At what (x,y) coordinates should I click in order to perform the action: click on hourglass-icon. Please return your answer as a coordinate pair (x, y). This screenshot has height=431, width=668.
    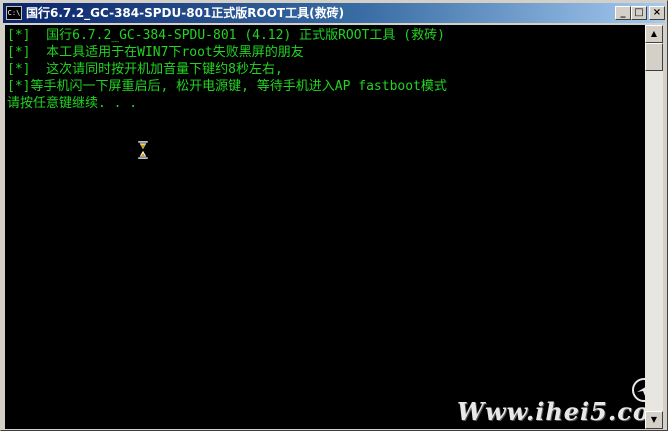
    Looking at the image, I should click on (143, 150).